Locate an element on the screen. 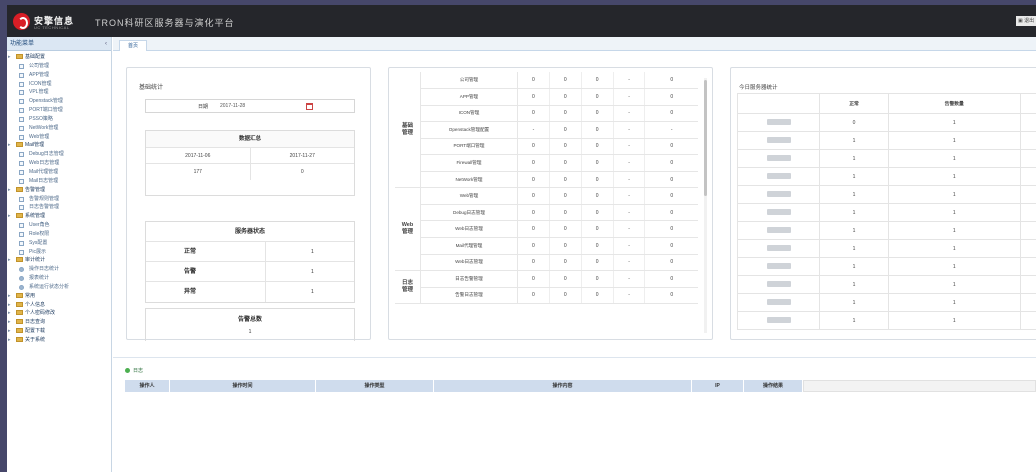  sidebar-item: ICON管理 is located at coordinates (59, 84).